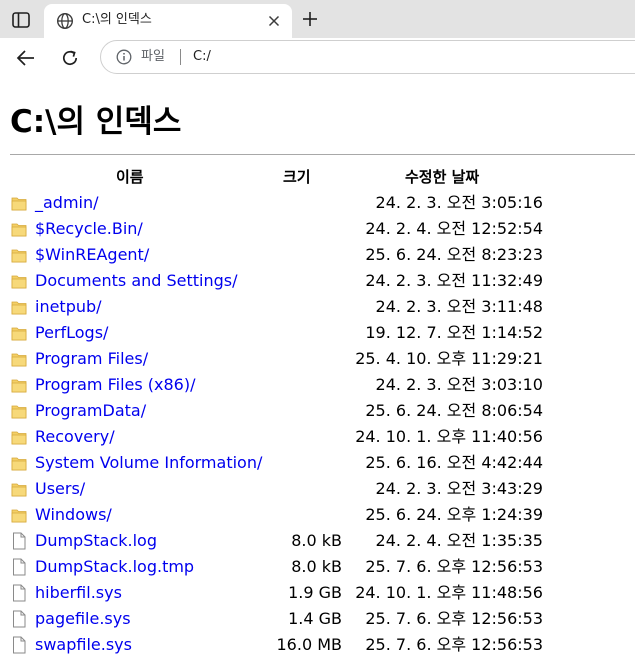 This screenshot has width=635, height=672. Describe the element at coordinates (454, 332) in the screenshot. I see `modified-date: 19. 12. 7. 오전 1:14:52` at that location.